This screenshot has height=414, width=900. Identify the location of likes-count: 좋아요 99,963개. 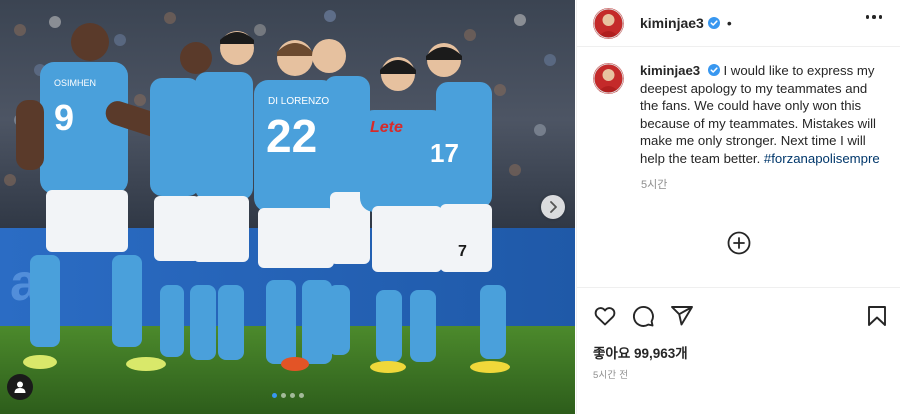
(640, 352).